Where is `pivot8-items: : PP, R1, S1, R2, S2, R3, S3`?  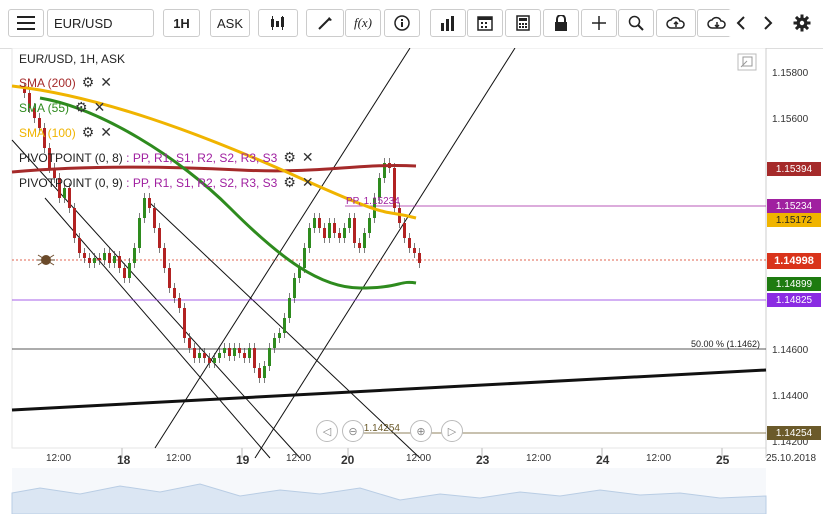 pivot8-items: : PP, R1, S1, R2, S2, R3, S3 is located at coordinates (202, 158).